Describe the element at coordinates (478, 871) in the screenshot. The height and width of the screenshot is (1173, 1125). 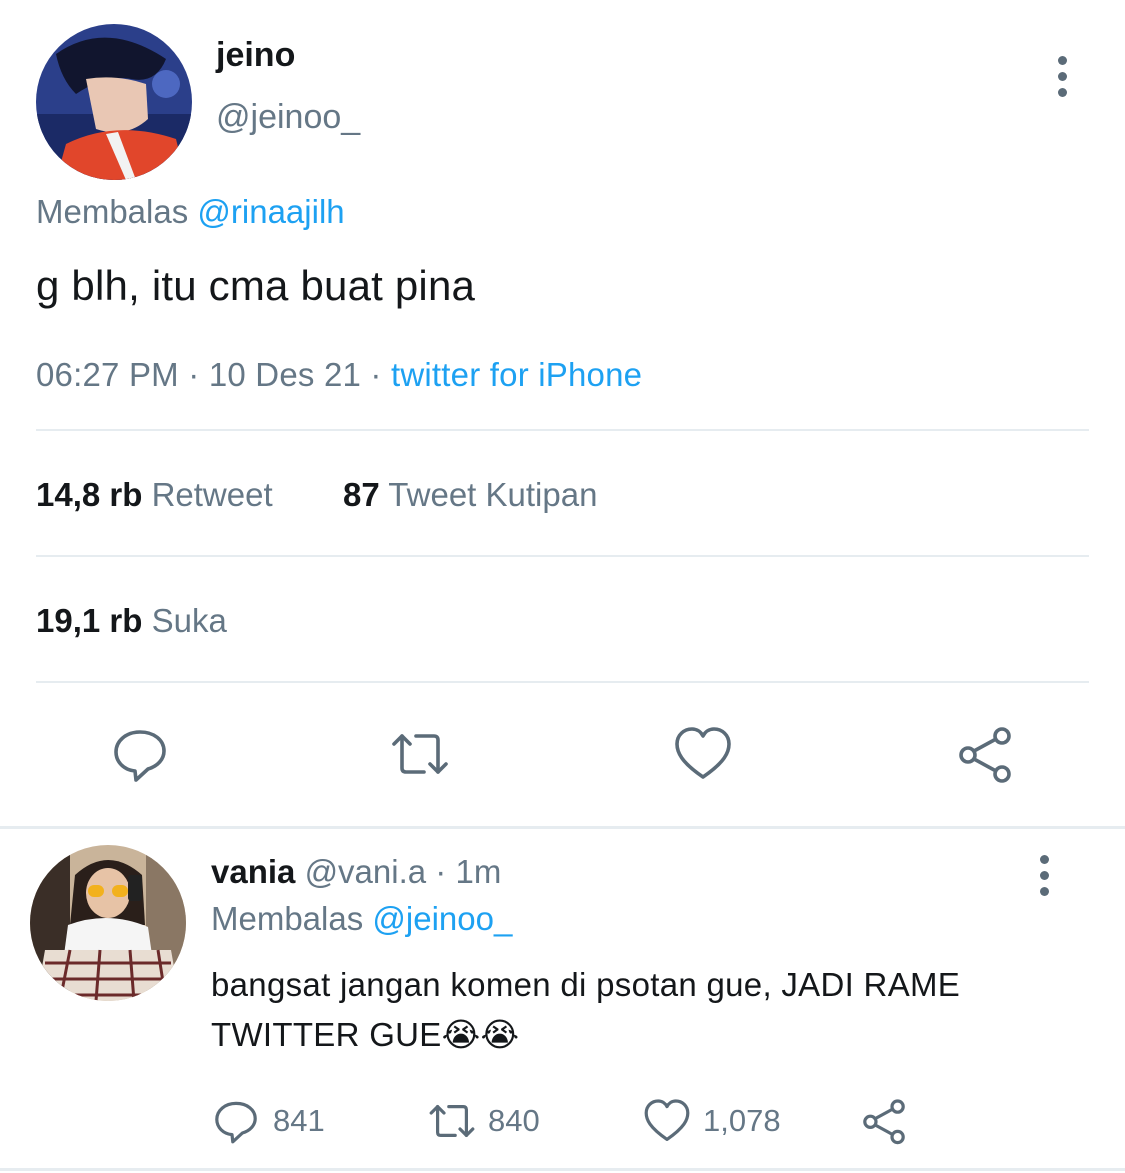
I see `tweet-time-ago: 1m` at that location.